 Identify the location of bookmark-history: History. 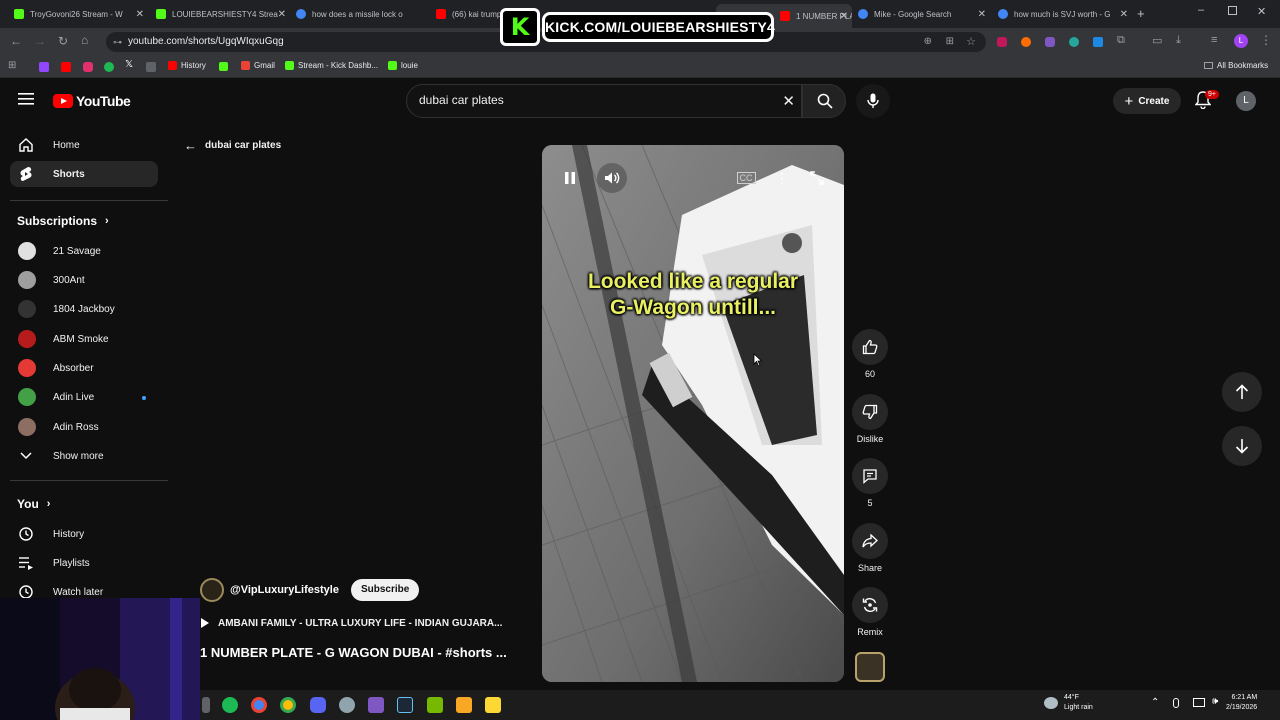
(187, 65).